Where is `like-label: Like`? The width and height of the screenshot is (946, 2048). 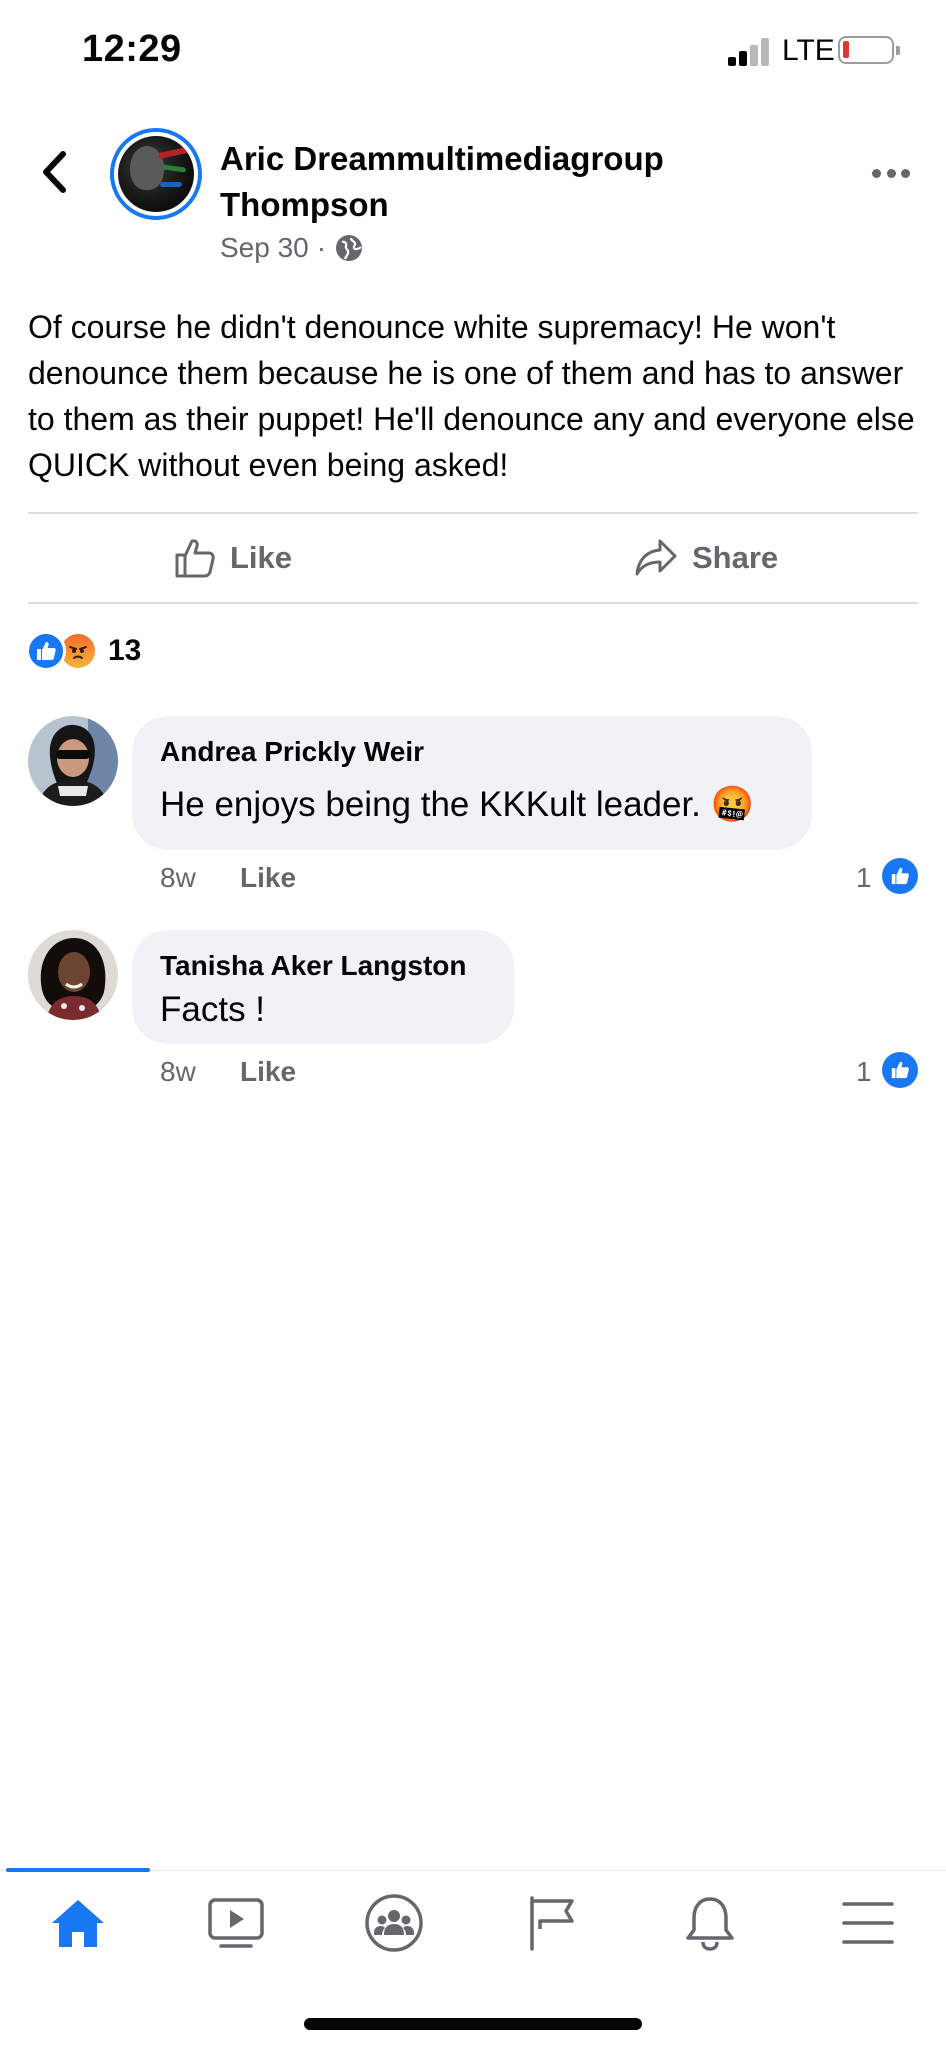 like-label: Like is located at coordinates (261, 557).